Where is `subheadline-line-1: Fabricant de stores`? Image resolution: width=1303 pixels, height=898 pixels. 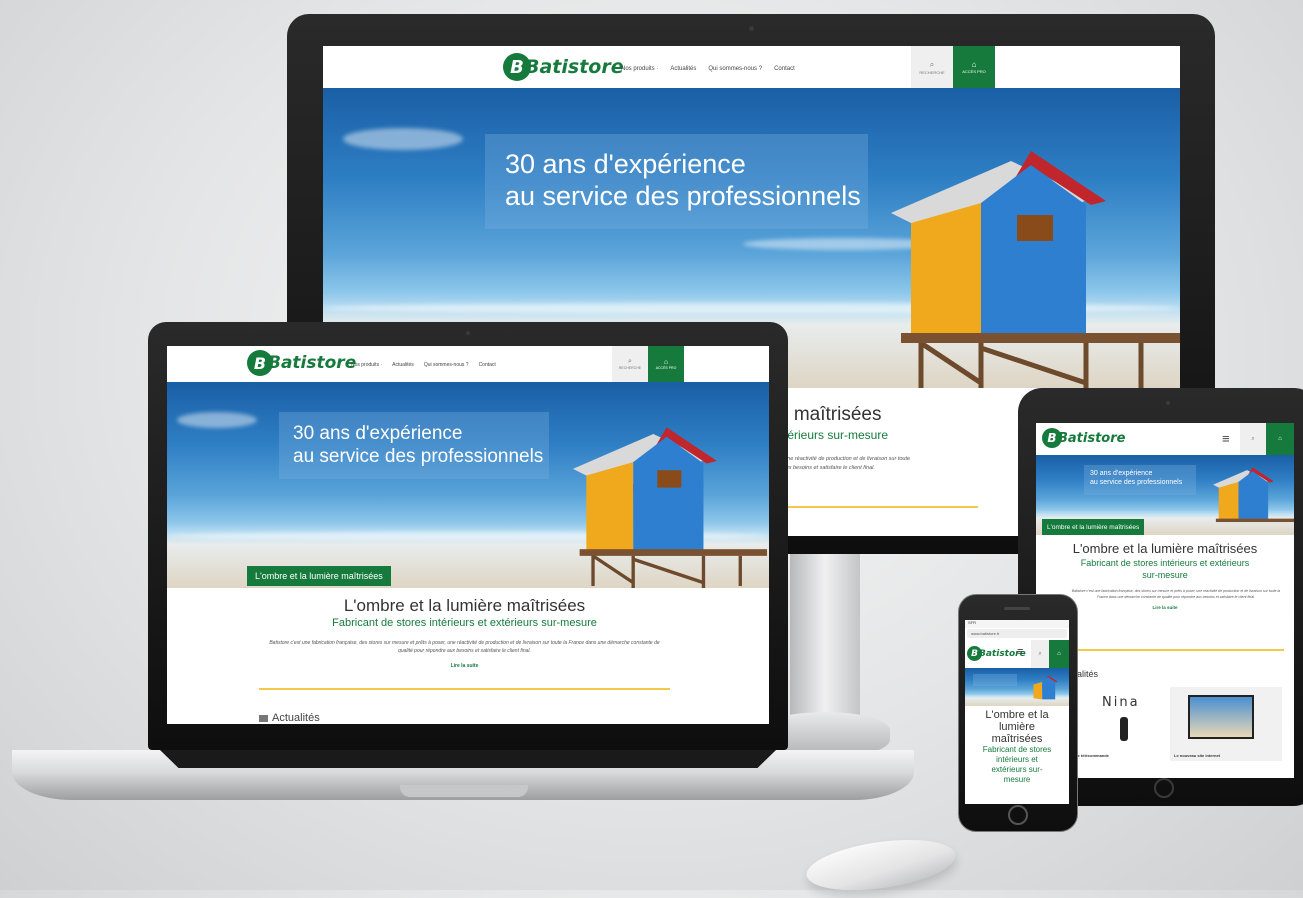 subheadline-line-1: Fabricant de stores is located at coordinates (1017, 749).